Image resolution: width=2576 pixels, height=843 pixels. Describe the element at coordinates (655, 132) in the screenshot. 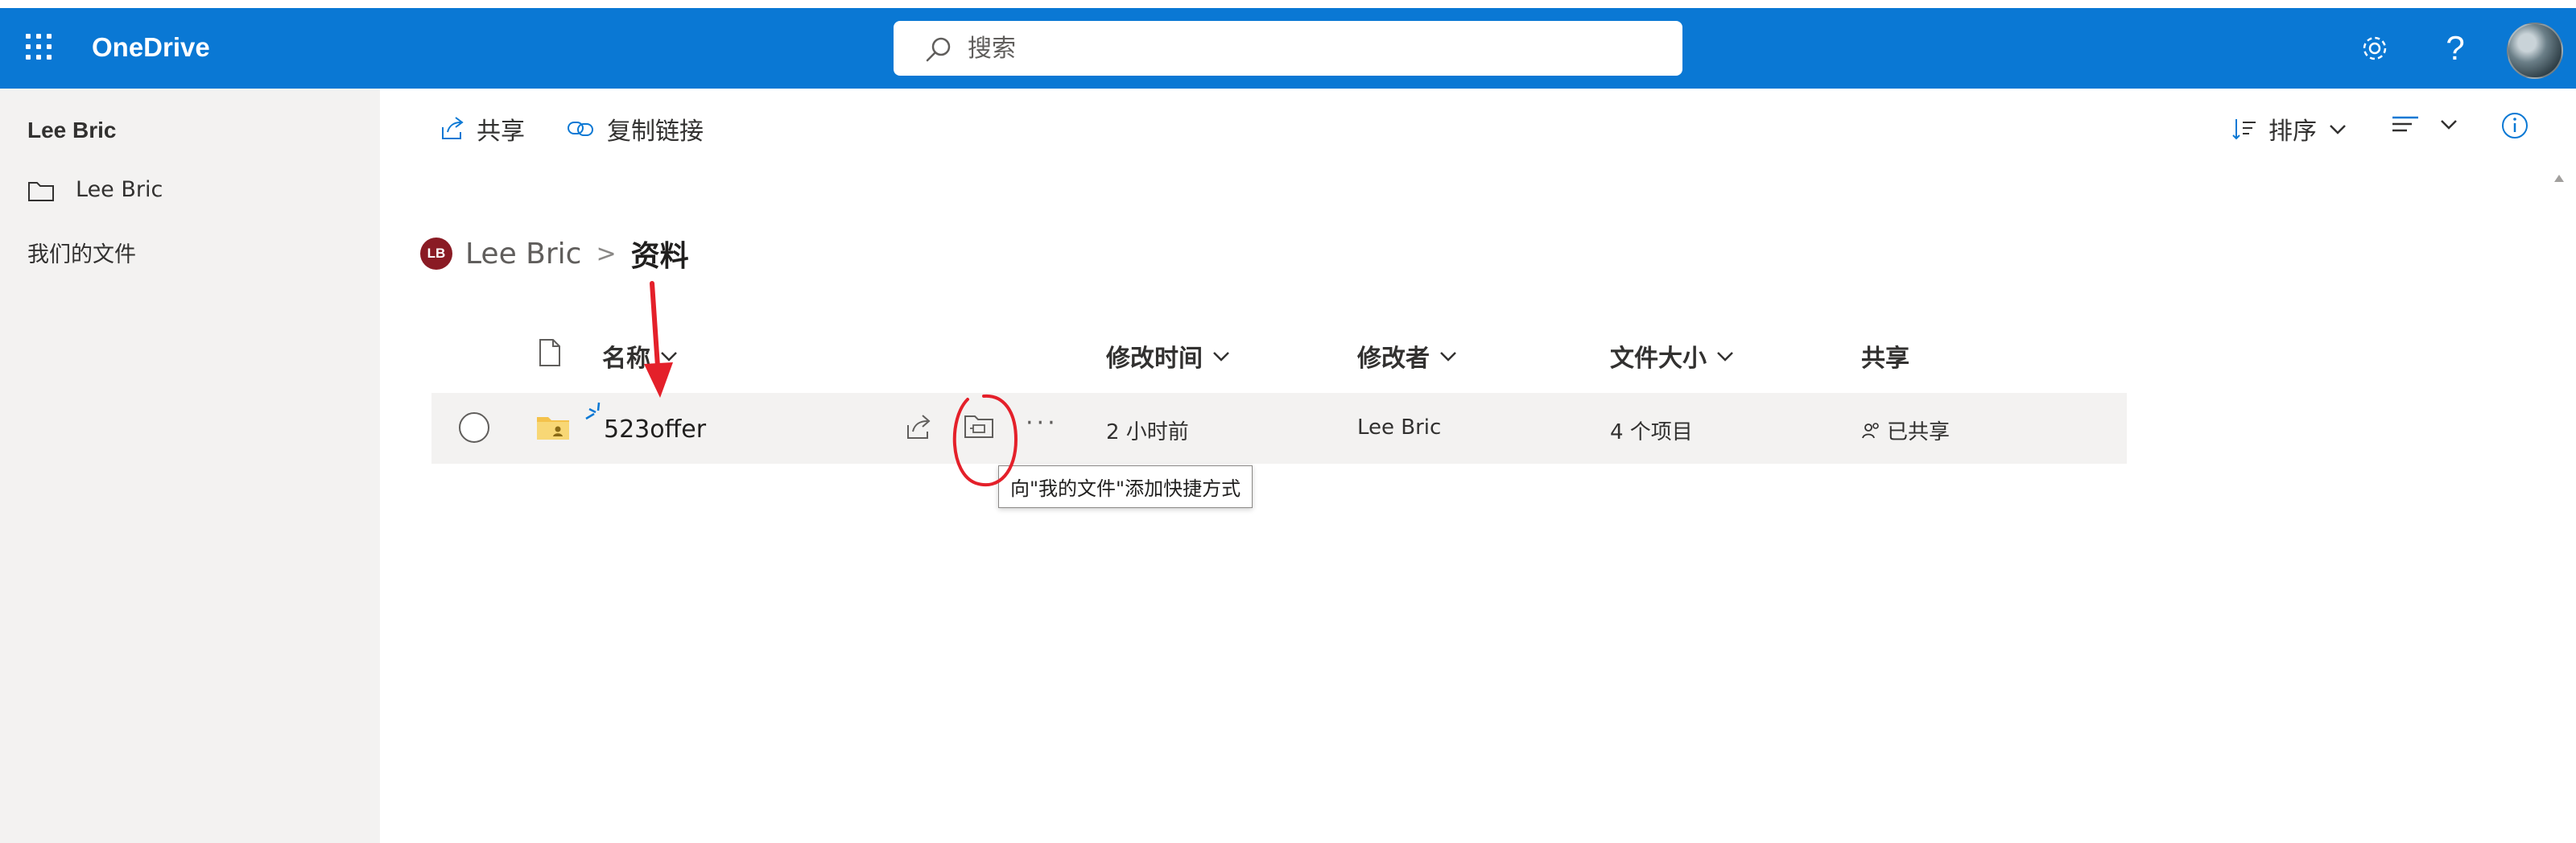

I see `copy-link-label: 复制链接` at that location.